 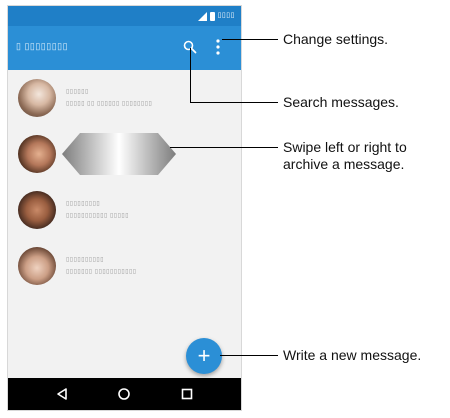 What do you see at coordinates (202, 16) in the screenshot?
I see `signal-icon` at bounding box center [202, 16].